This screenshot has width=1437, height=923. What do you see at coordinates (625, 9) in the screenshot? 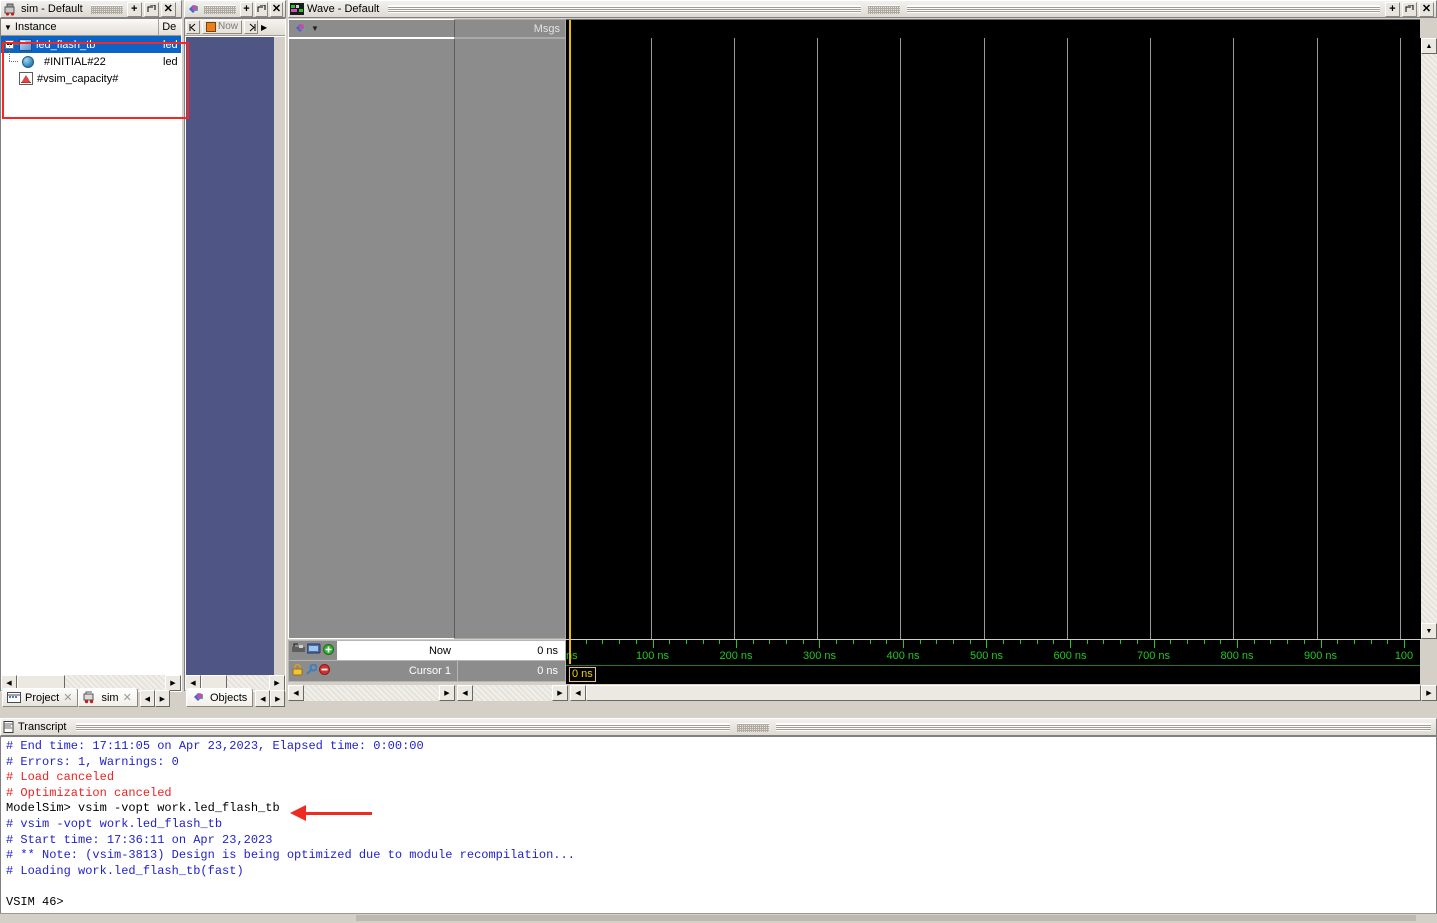
I see `wave-panel-grip-left` at bounding box center [625, 9].